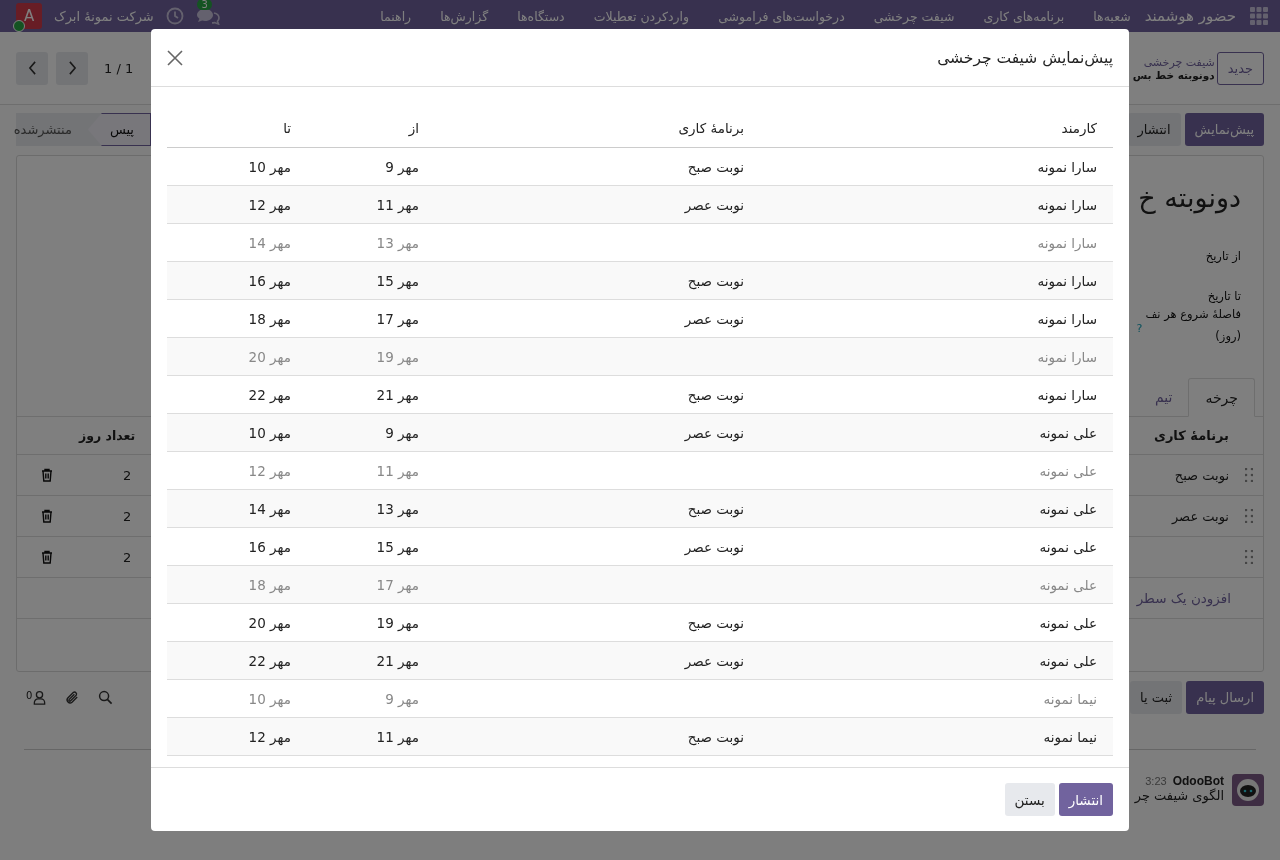 This screenshot has height=860, width=1280. What do you see at coordinates (1198, 781) in the screenshot?
I see `message-author: OdooBot` at bounding box center [1198, 781].